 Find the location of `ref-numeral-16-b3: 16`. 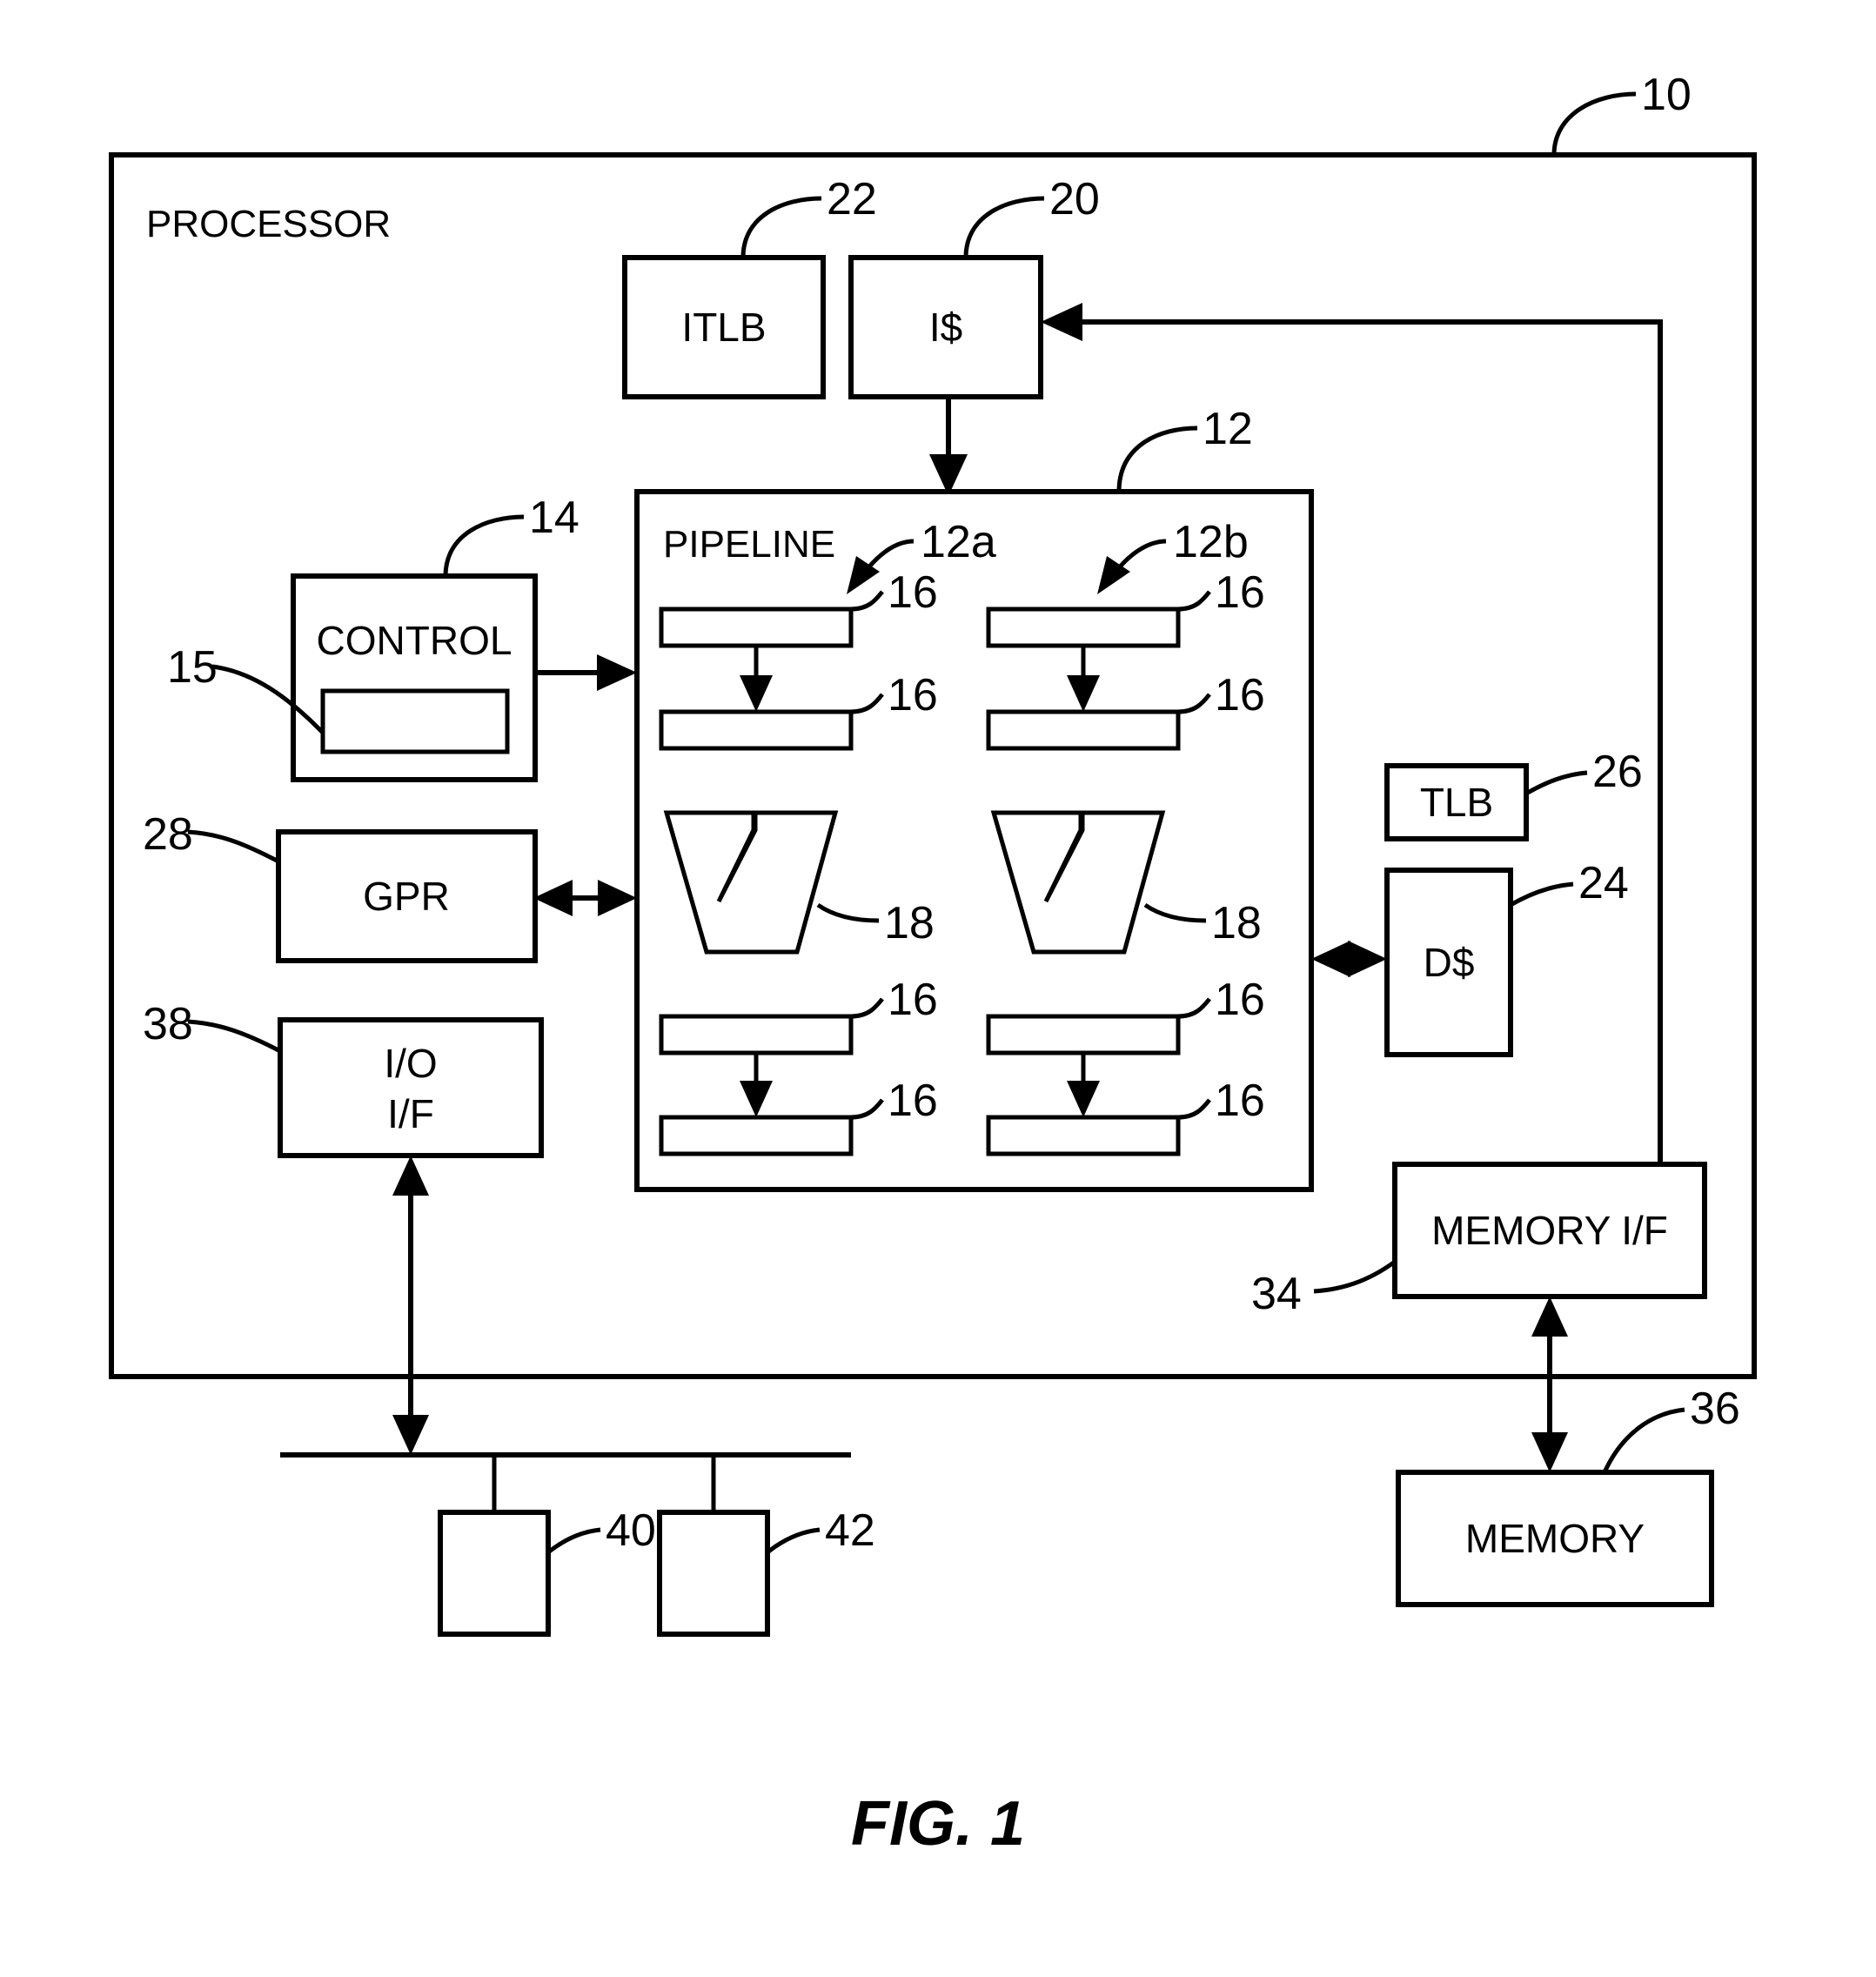

ref-numeral-16-b3: 16 is located at coordinates (1240, 1000).